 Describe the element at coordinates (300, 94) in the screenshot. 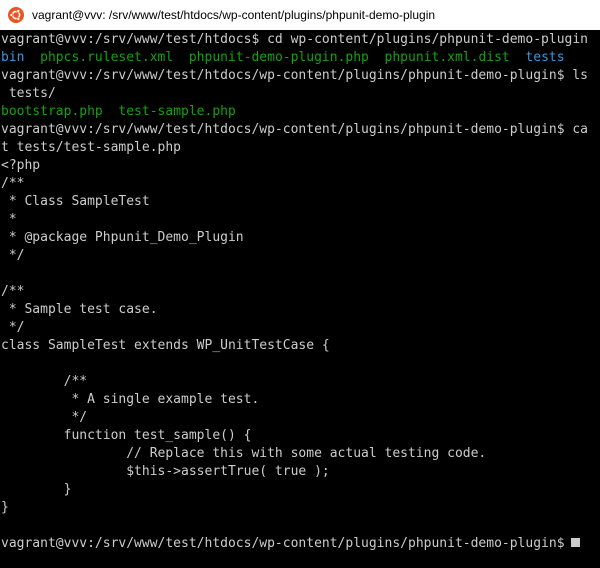

I see `terminal-line: tests/` at that location.